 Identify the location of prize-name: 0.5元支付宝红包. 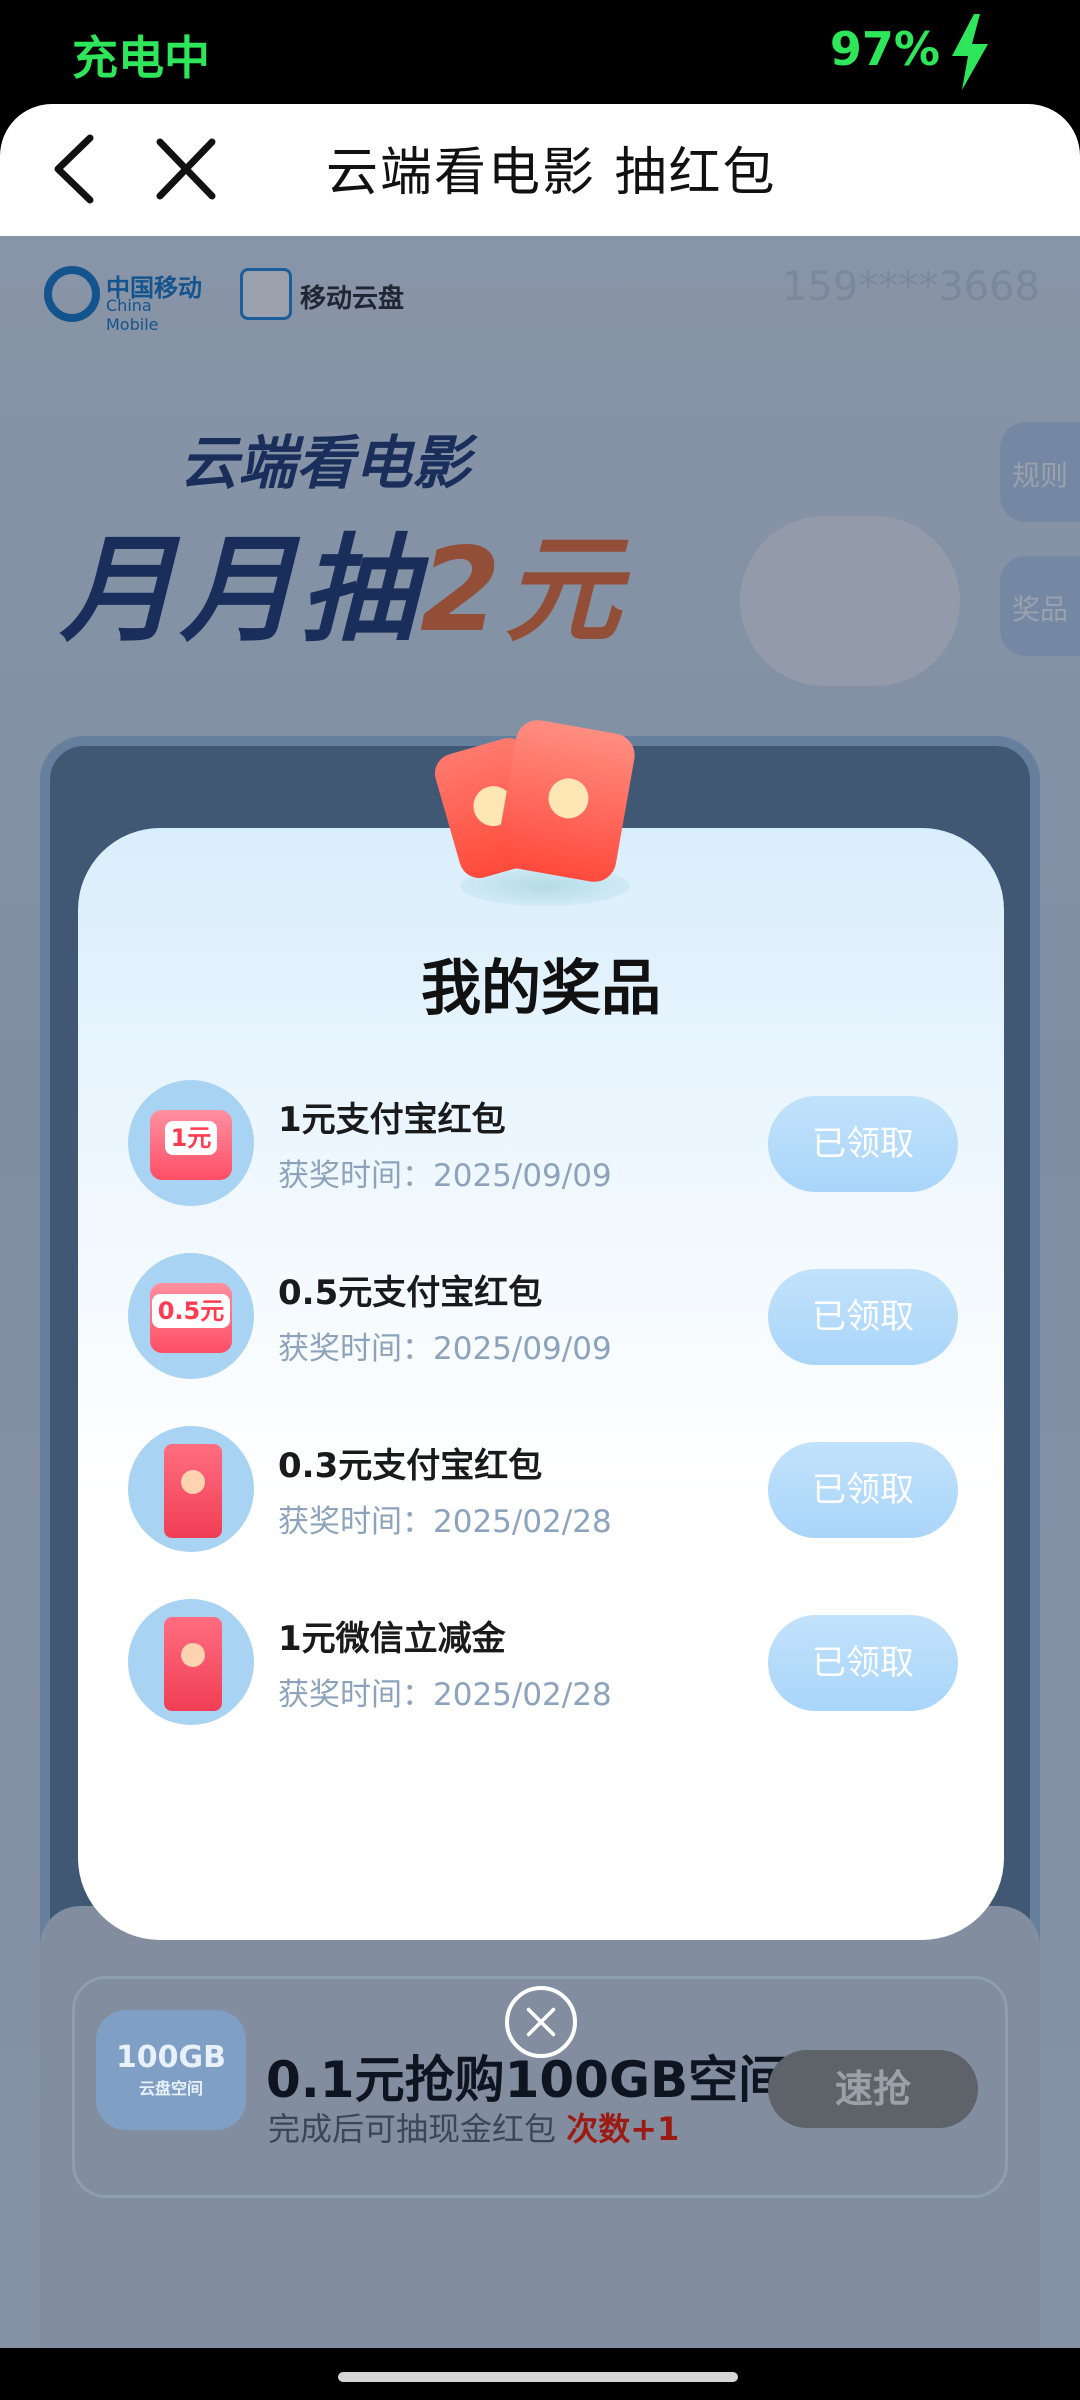
(410, 1293).